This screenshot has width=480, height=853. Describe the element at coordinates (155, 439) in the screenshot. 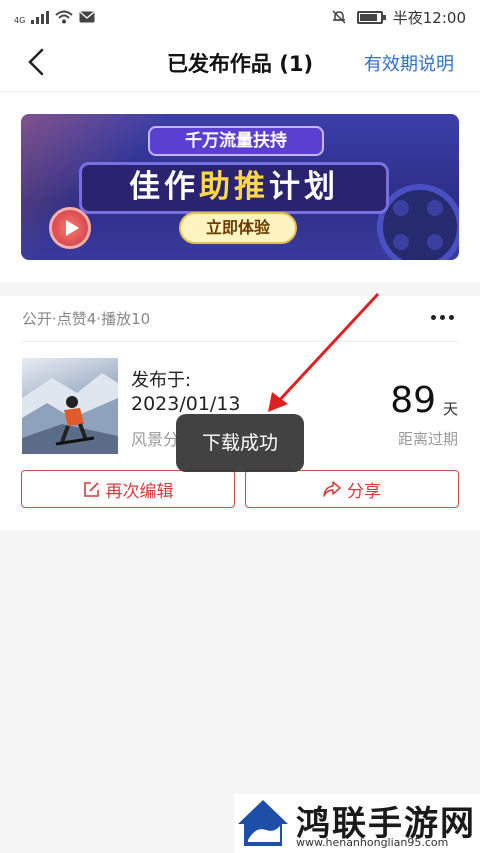

I see `work-category: 风景分` at that location.